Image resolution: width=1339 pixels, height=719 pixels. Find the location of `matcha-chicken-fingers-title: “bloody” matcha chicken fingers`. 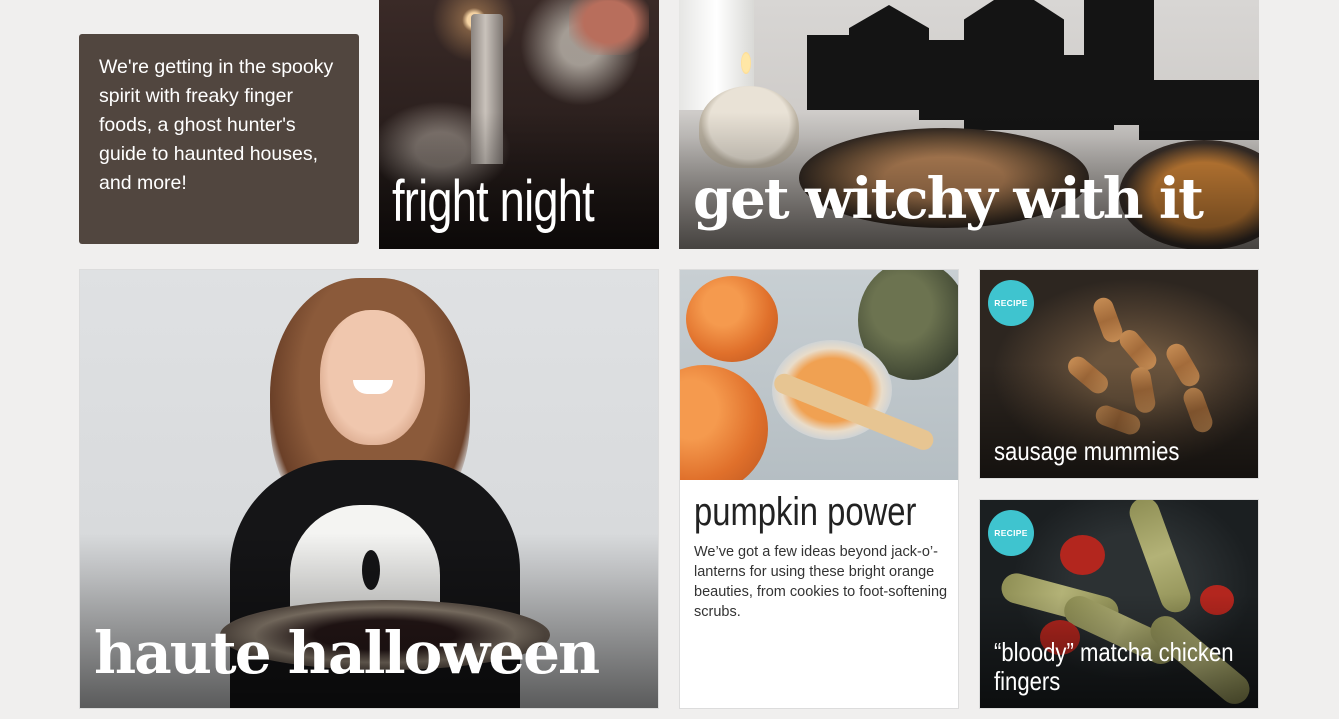

matcha-chicken-fingers-title: “bloody” matcha chicken fingers is located at coordinates (1114, 666).